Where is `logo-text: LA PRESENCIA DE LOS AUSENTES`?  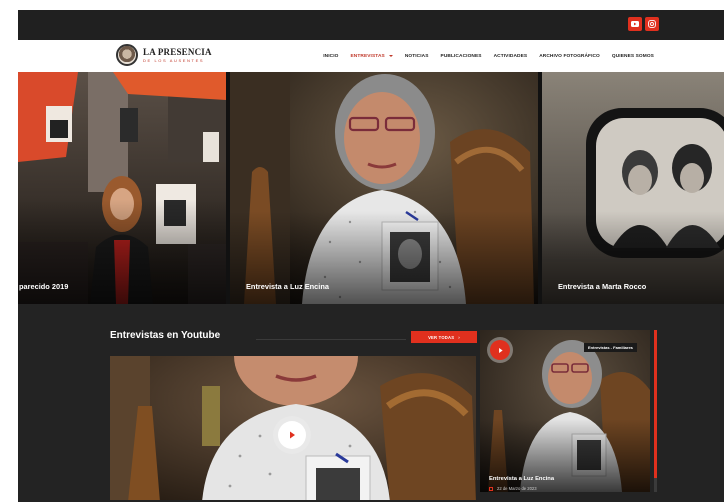
logo-text: LA PRESENCIA DE LOS AUSENTES is located at coordinates (177, 54).